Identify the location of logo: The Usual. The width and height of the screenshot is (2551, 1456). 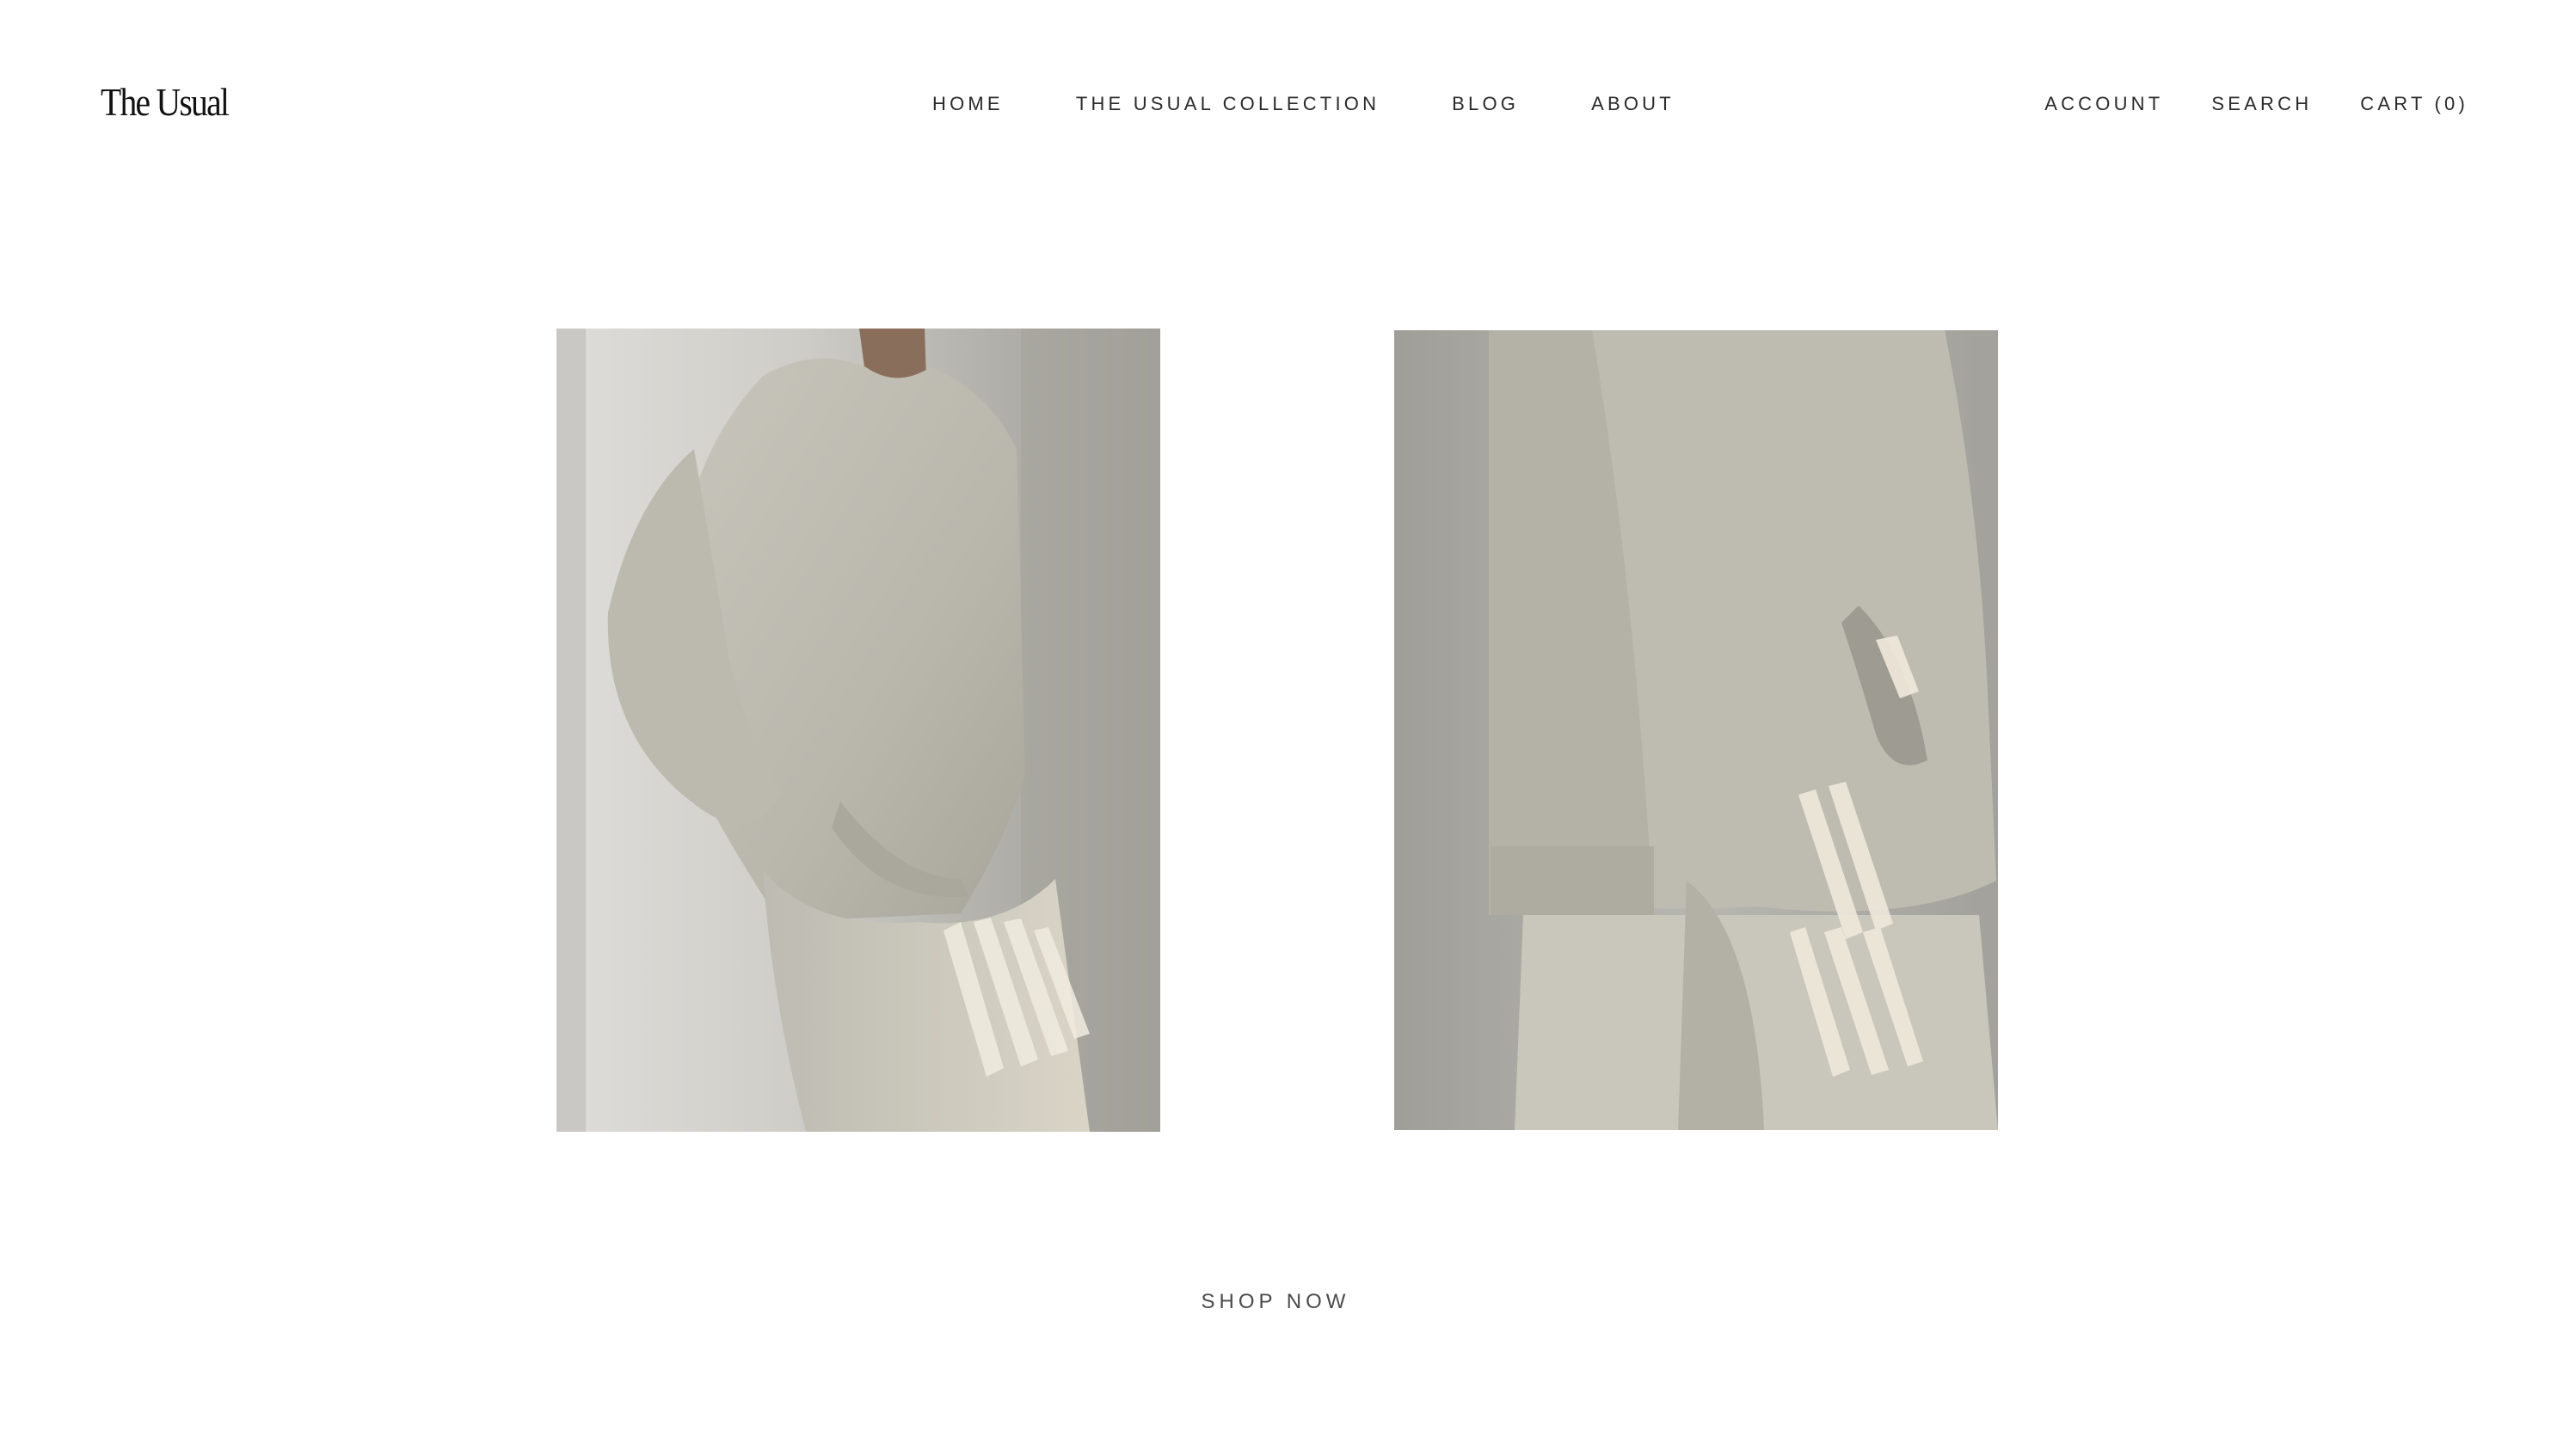
(165, 102).